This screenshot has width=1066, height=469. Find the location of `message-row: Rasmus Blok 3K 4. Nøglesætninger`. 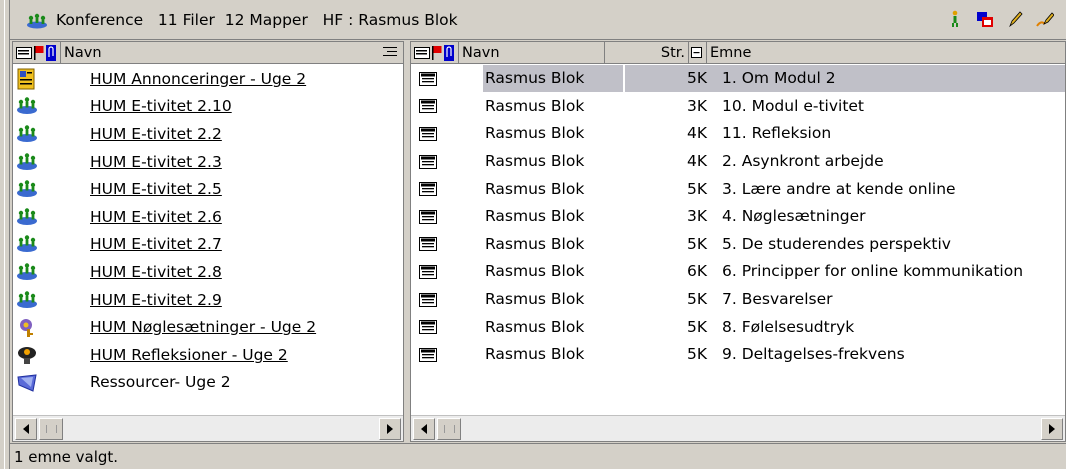

message-row: Rasmus Blok 3K 4. Nøglesætninger is located at coordinates (738, 217).